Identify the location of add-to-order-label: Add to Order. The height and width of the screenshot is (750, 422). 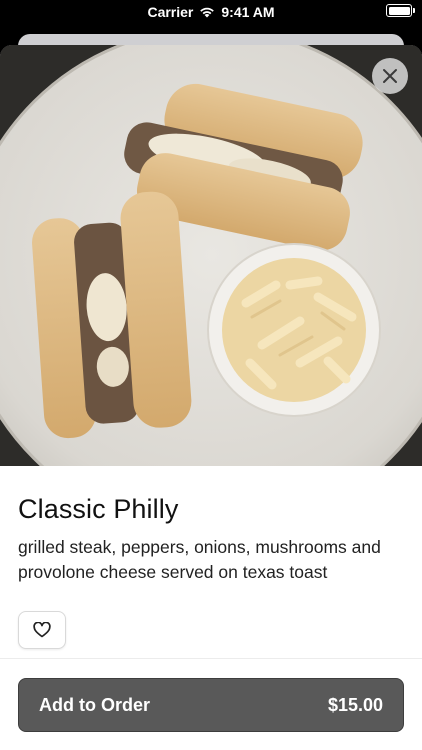
(94, 704).